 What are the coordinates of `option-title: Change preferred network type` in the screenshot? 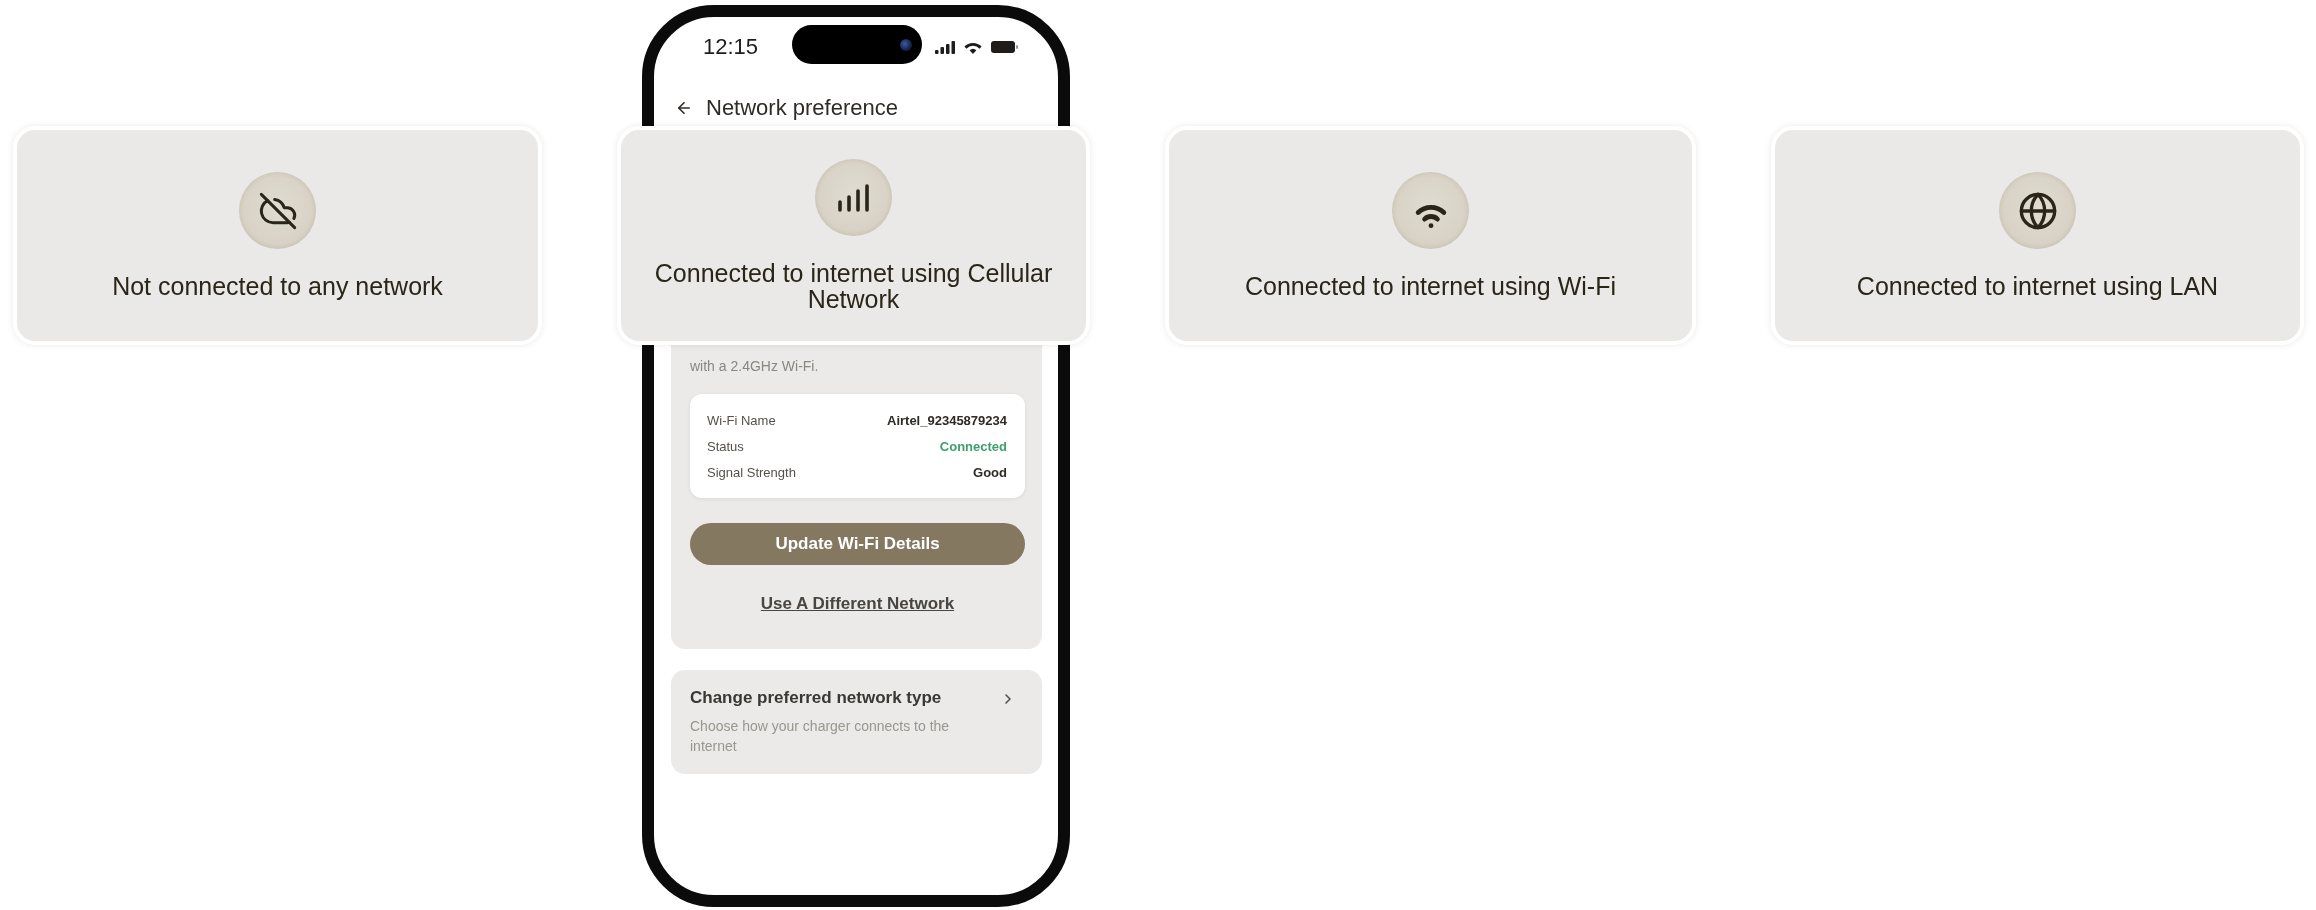 It's located at (816, 698).